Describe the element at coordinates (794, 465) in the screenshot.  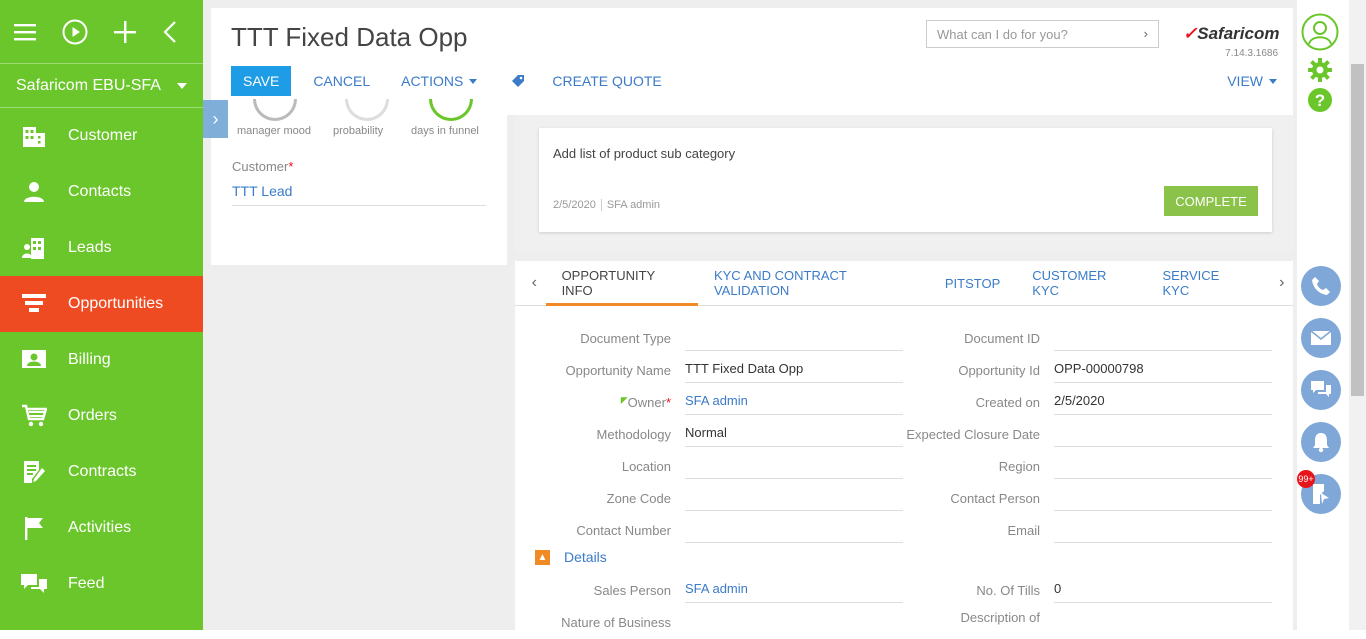
I see `location-field` at that location.